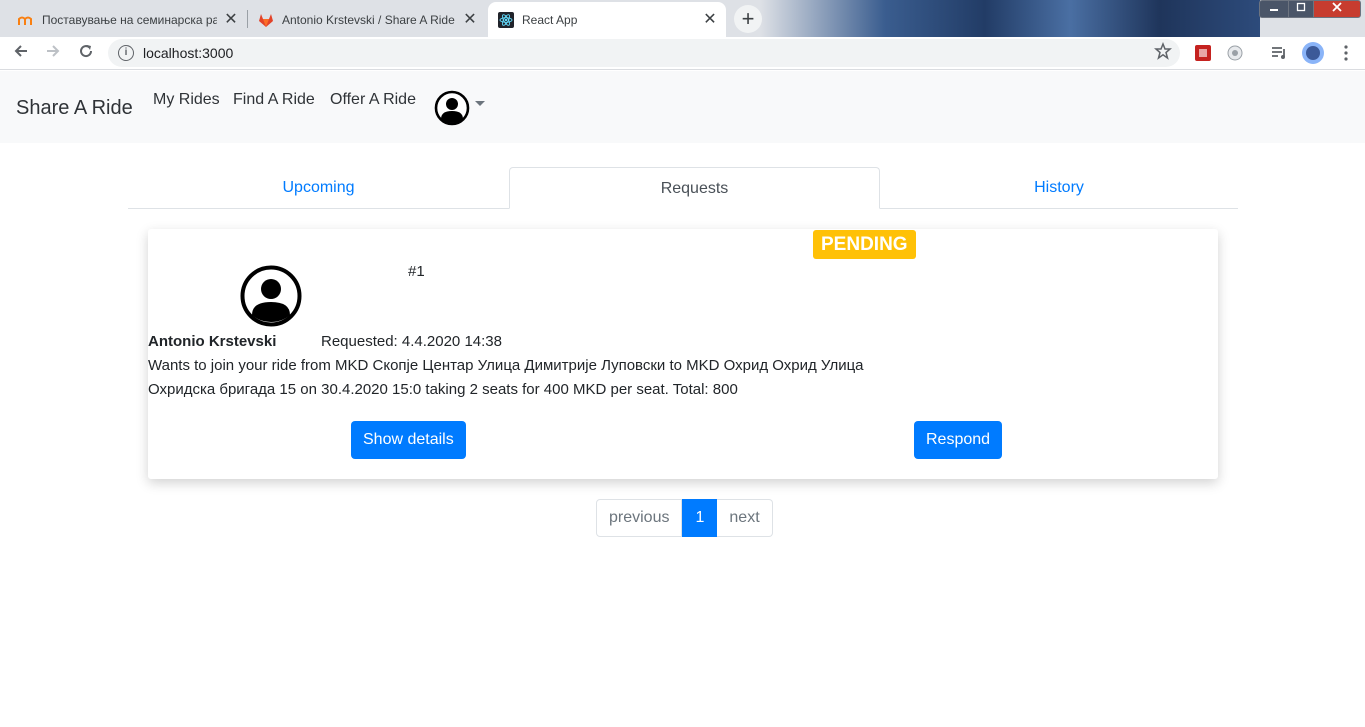 Image resolution: width=1365 pixels, height=727 pixels. I want to click on tab-requests: Requests, so click(694, 188).